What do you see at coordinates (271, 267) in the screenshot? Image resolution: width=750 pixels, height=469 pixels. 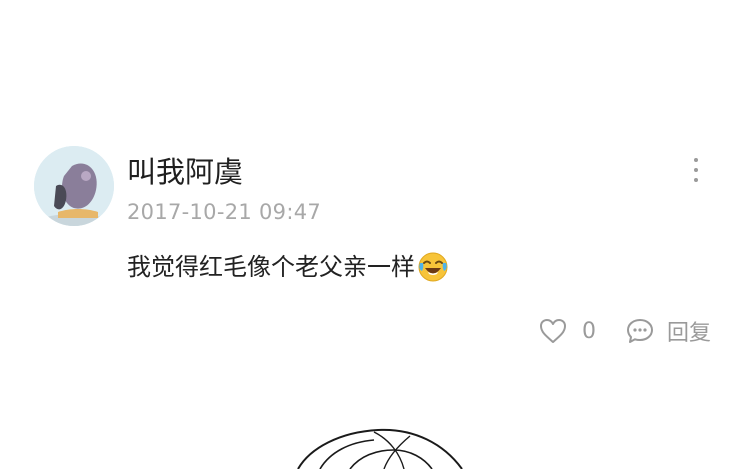 I see `comment-text: 我觉得红毛像个老父亲一样` at bounding box center [271, 267].